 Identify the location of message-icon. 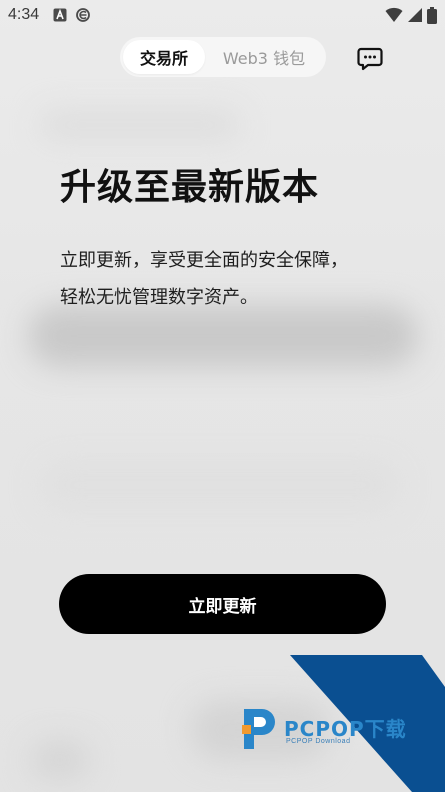
(370, 59).